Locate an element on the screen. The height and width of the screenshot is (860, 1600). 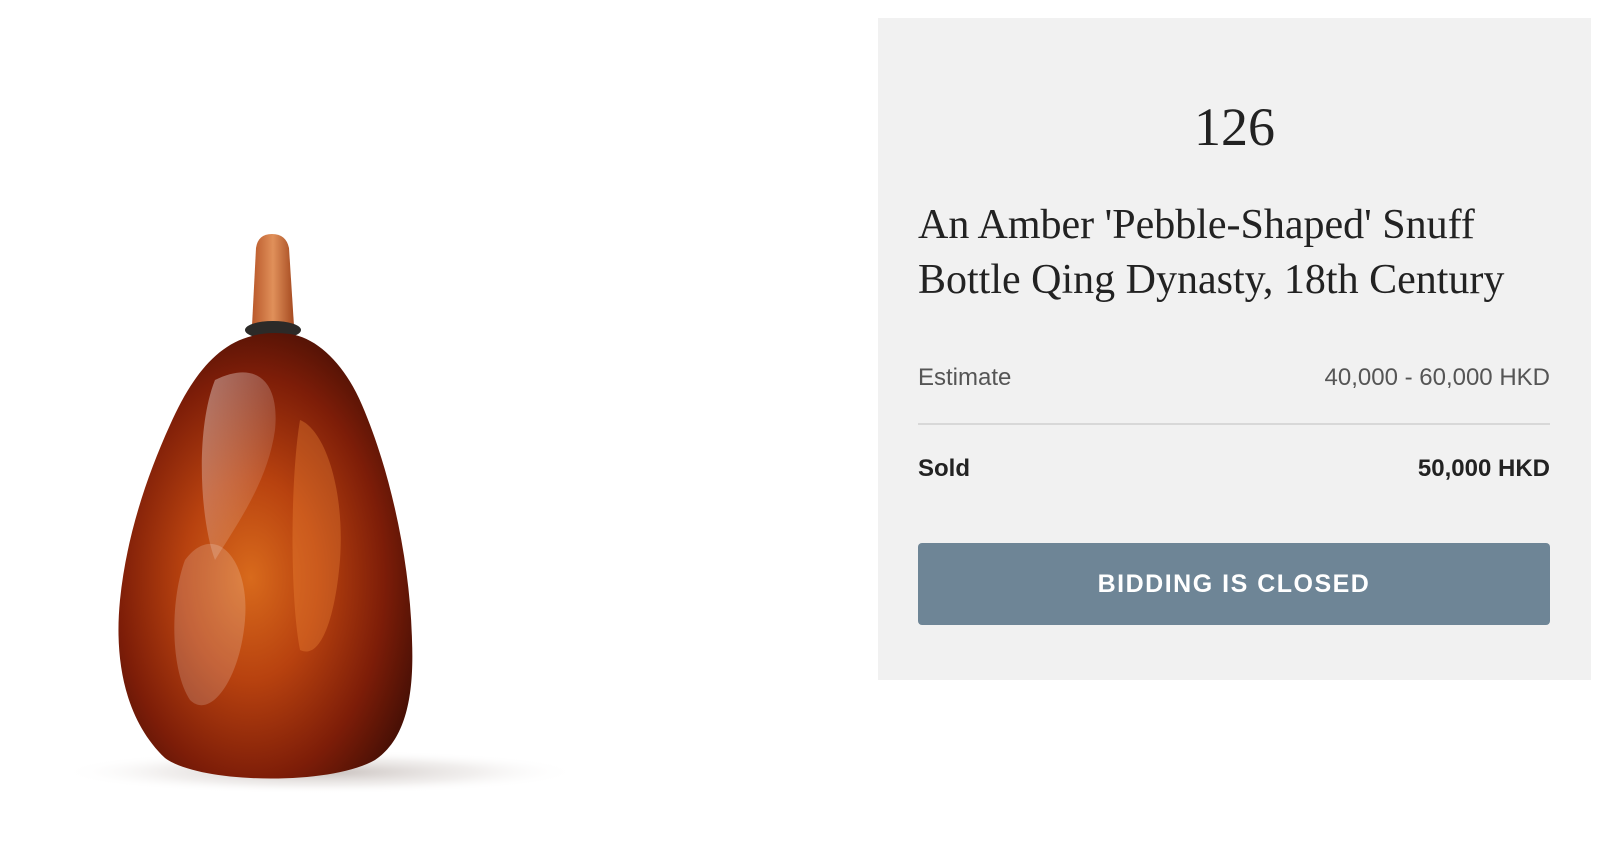
sold-label: Sold is located at coordinates (944, 468).